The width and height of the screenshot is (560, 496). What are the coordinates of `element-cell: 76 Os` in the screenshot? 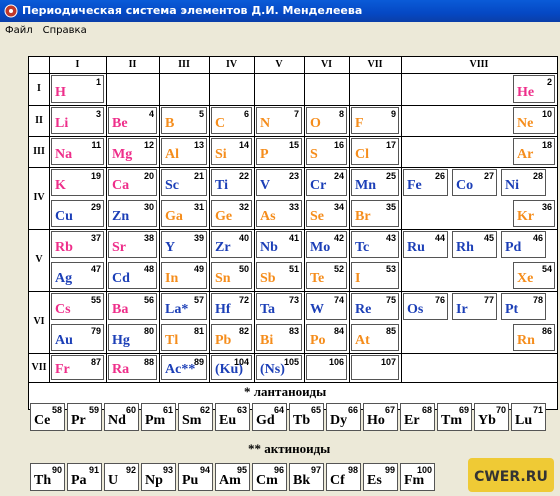 It's located at (425, 306).